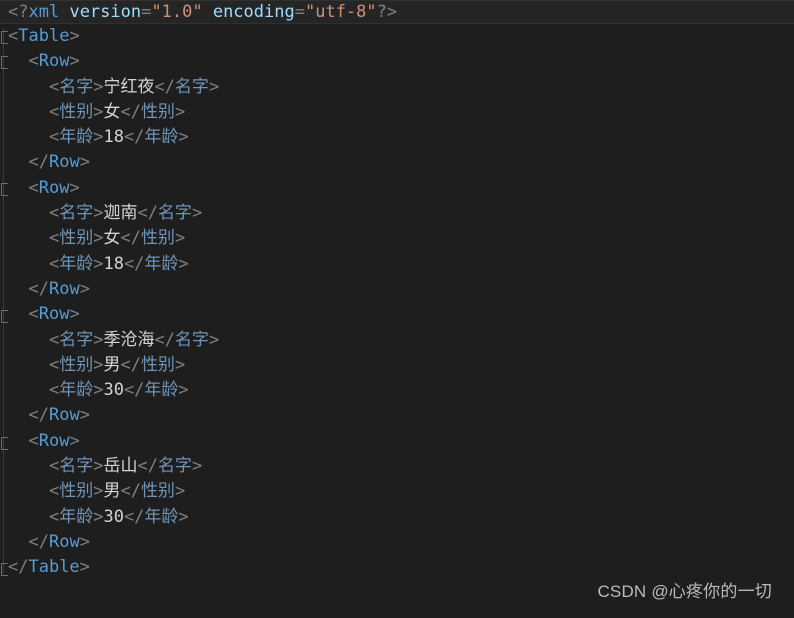 This screenshot has width=794, height=618. I want to click on value-age: 18, so click(113, 137).